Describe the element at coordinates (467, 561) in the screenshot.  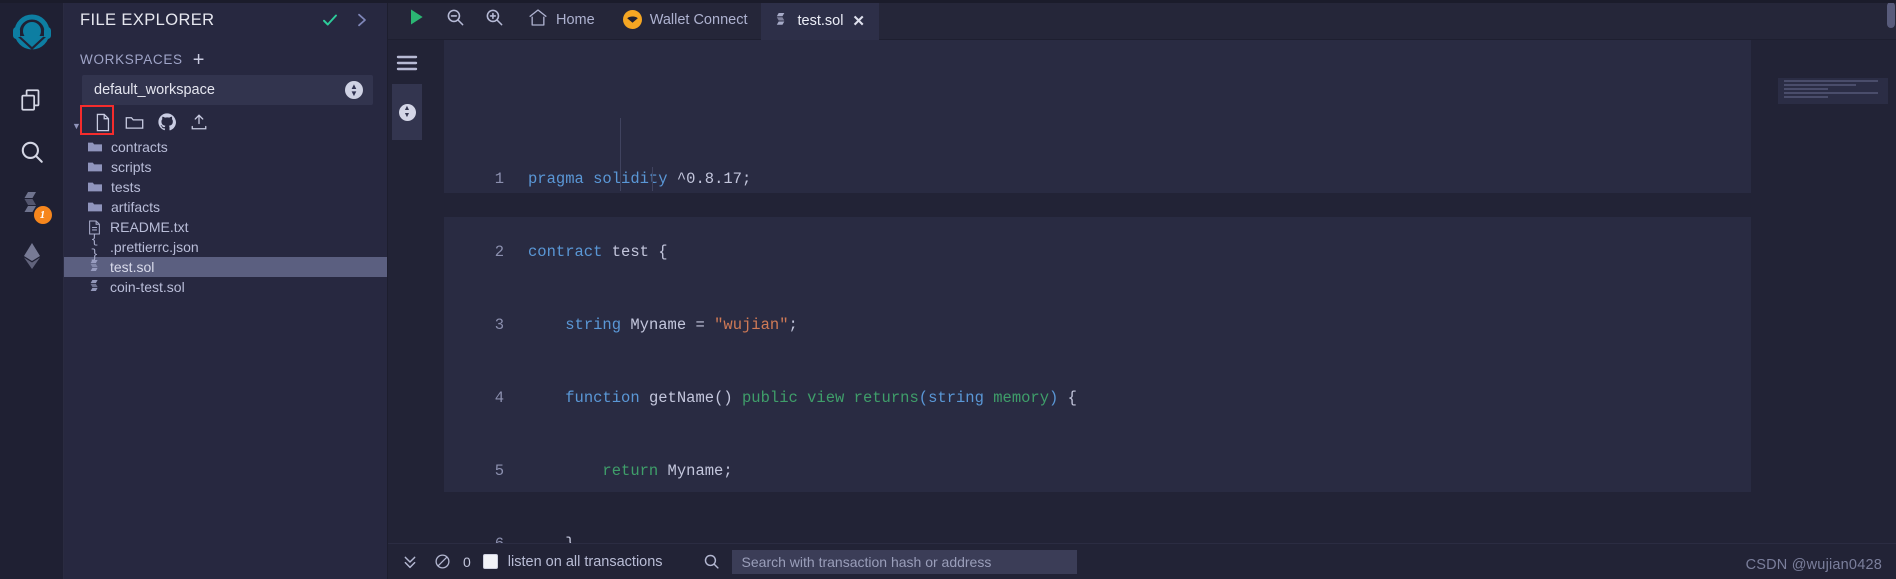
I see `terminal-log-count: 0` at that location.